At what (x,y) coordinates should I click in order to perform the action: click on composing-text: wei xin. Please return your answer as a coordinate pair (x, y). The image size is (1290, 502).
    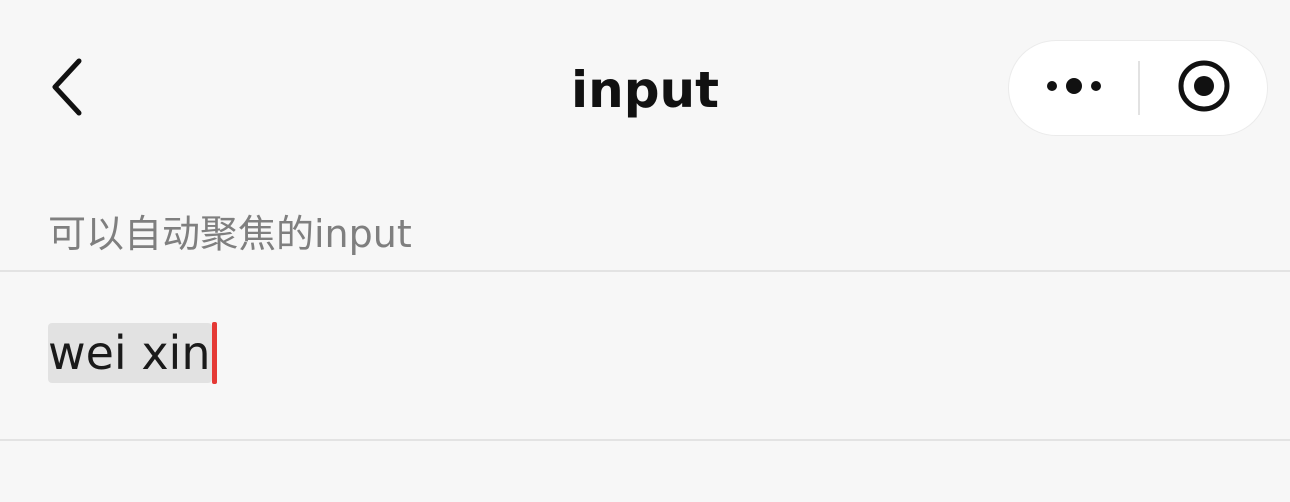
    Looking at the image, I should click on (130, 353).